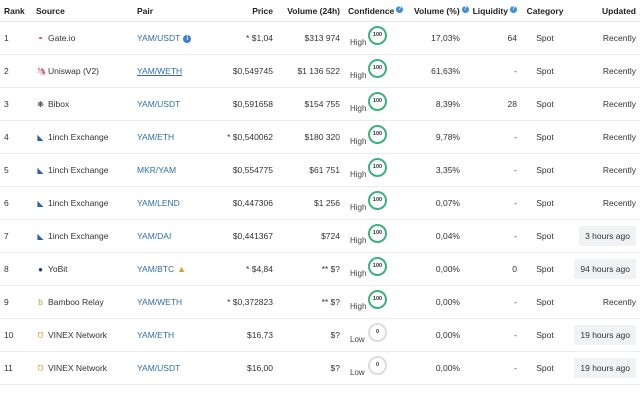 This screenshot has height=401, width=640. What do you see at coordinates (40, 302) in the screenshot?
I see `bamboo-icon: ɓ` at bounding box center [40, 302].